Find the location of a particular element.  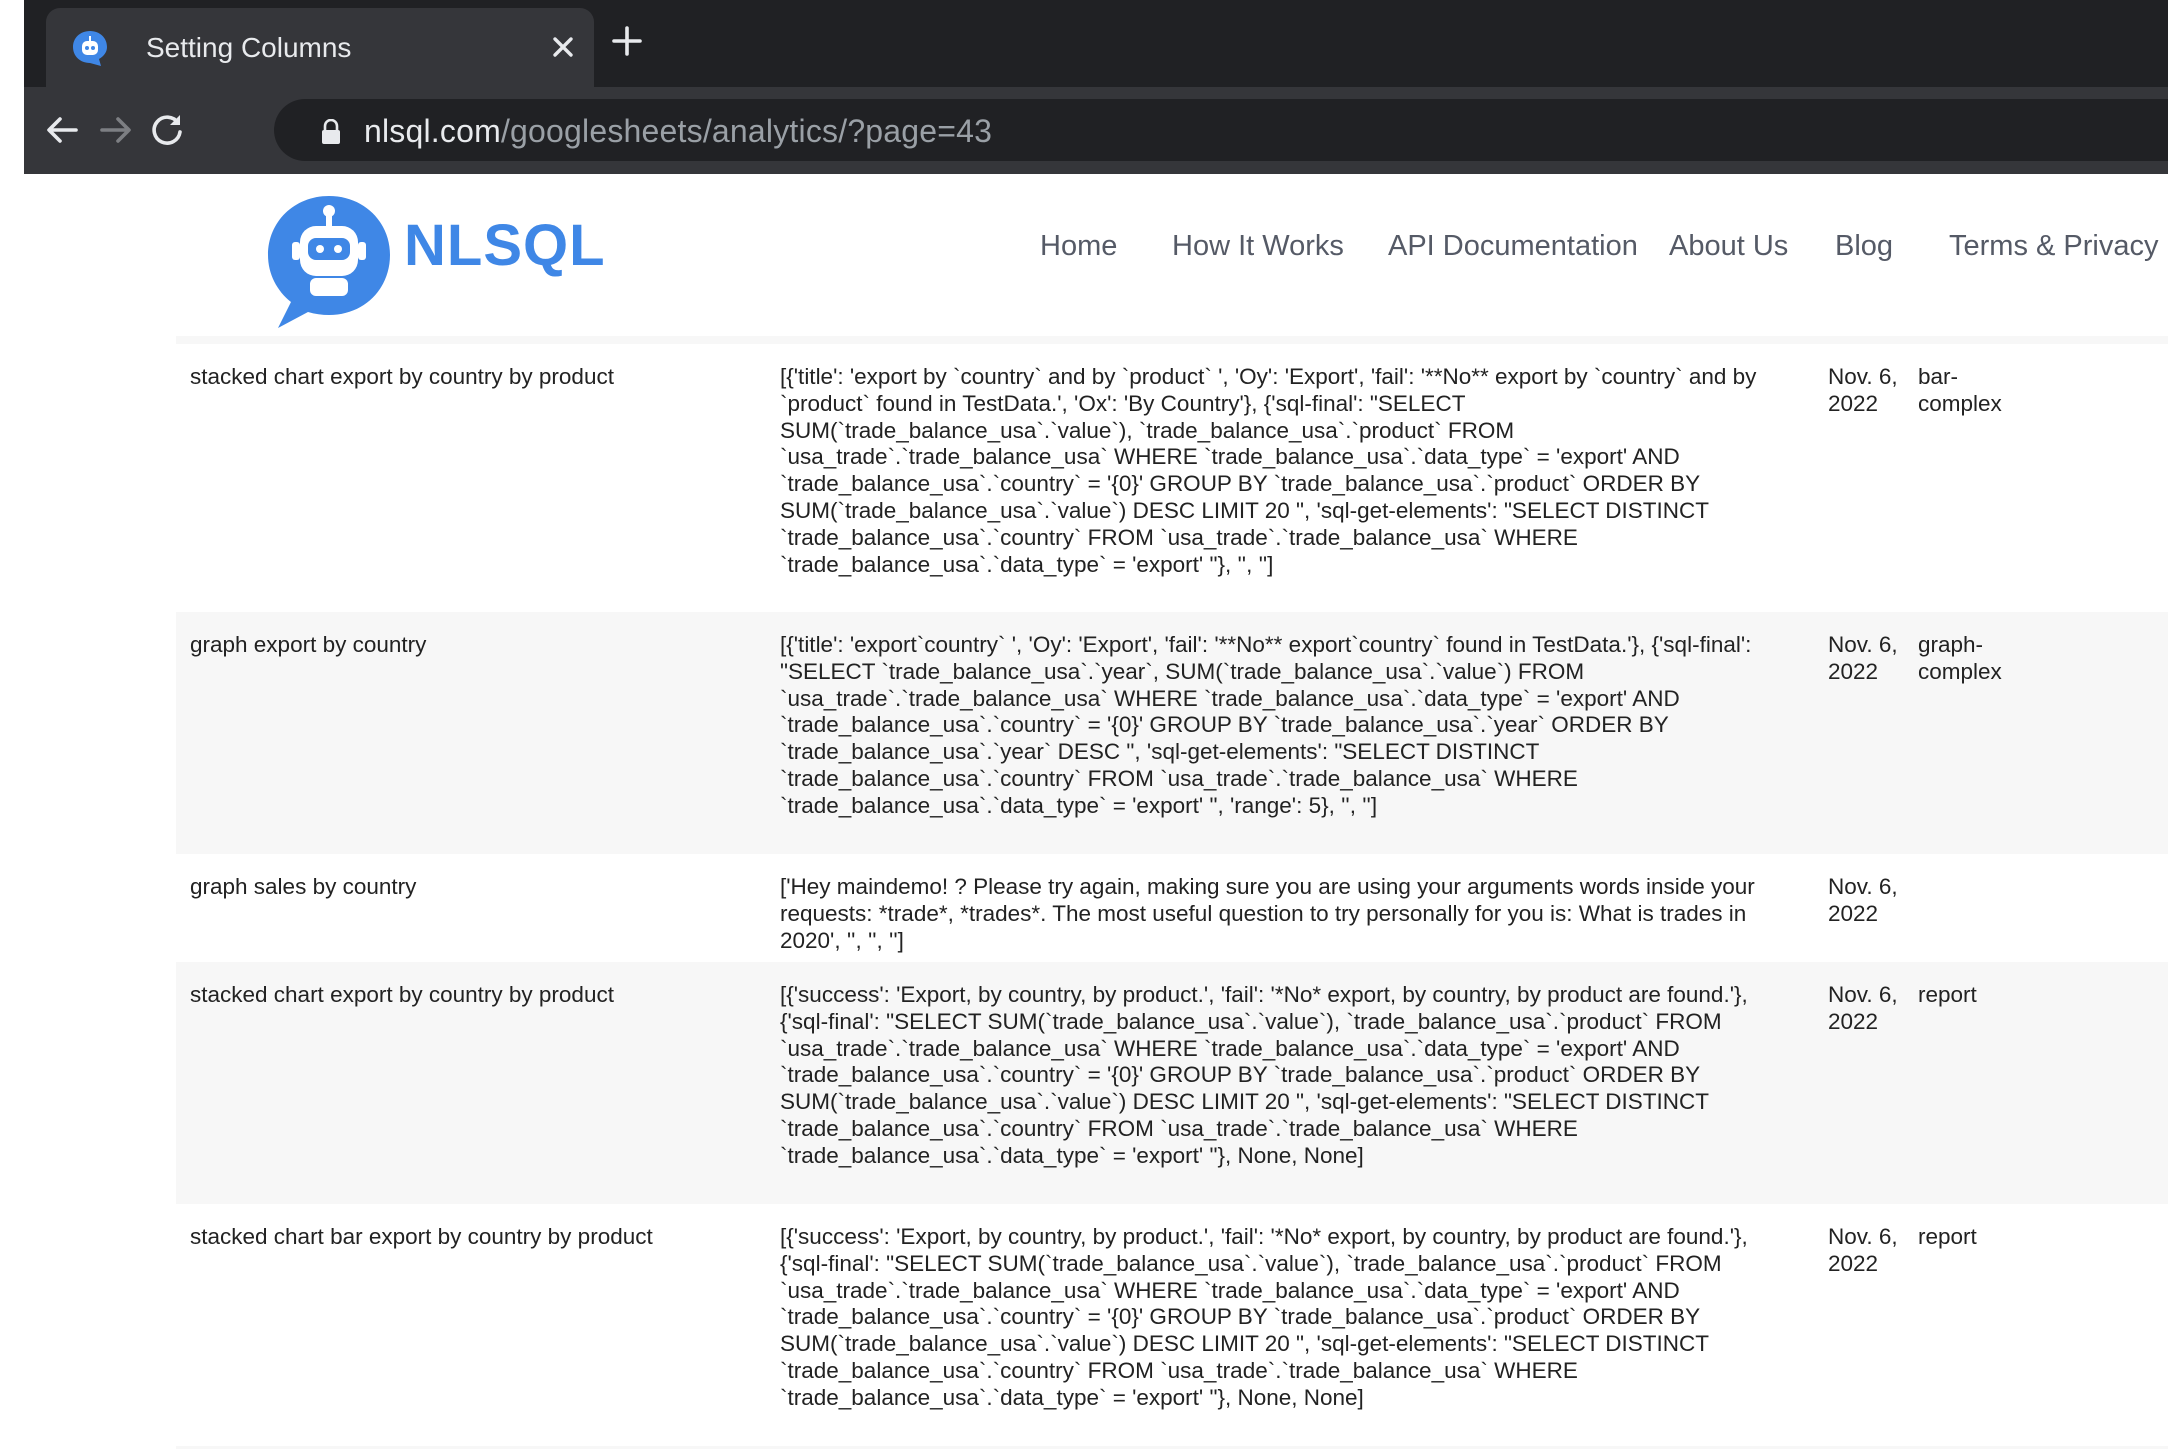

nav-how-it-works: How It Works is located at coordinates (1258, 246).